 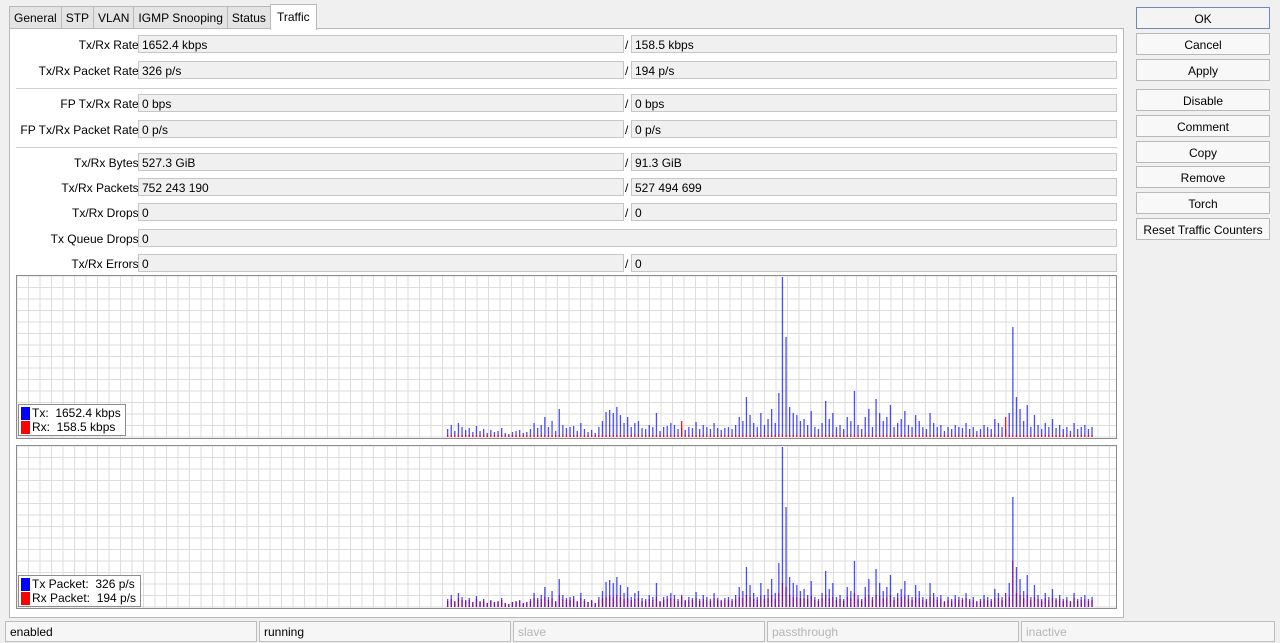 What do you see at coordinates (1203, 152) in the screenshot?
I see `copy-button: Copy` at bounding box center [1203, 152].